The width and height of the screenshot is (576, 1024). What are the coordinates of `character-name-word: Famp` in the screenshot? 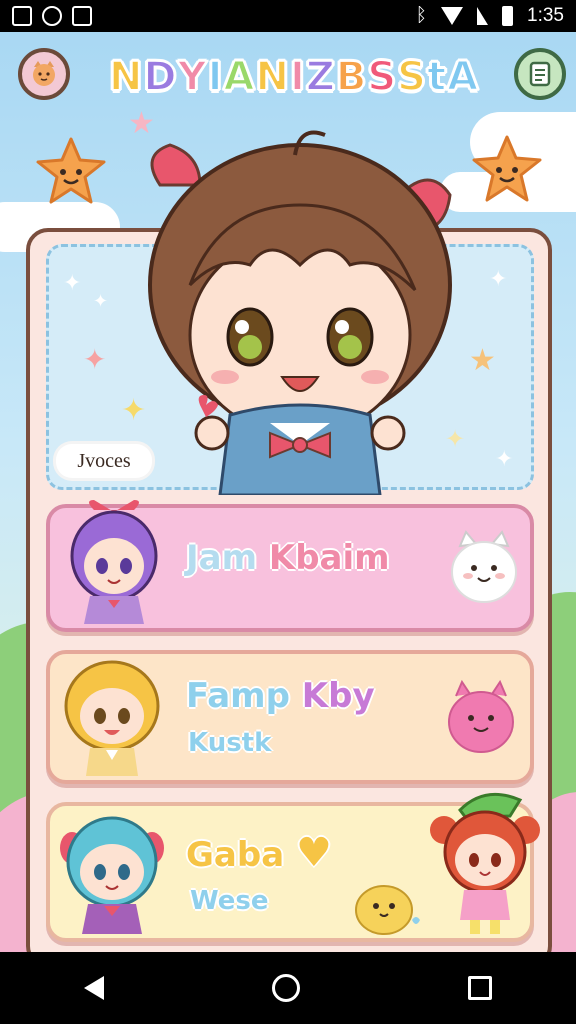 It's located at (238, 696).